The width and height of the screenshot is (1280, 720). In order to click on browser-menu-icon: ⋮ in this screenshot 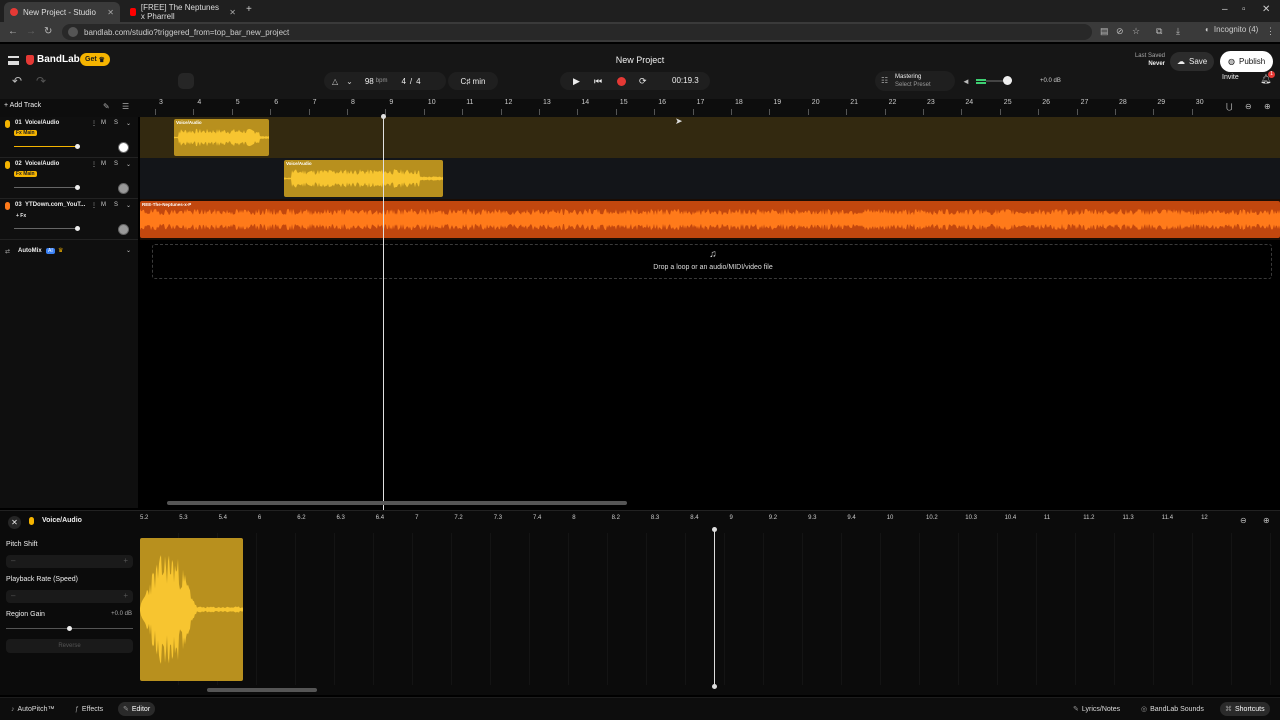, I will do `click(1270, 31)`.